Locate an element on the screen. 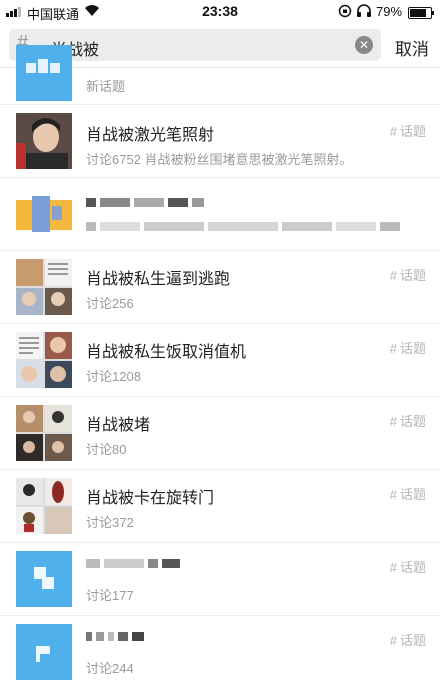 The width and height of the screenshot is (440, 688). battery-icon is located at coordinates (421, 13).